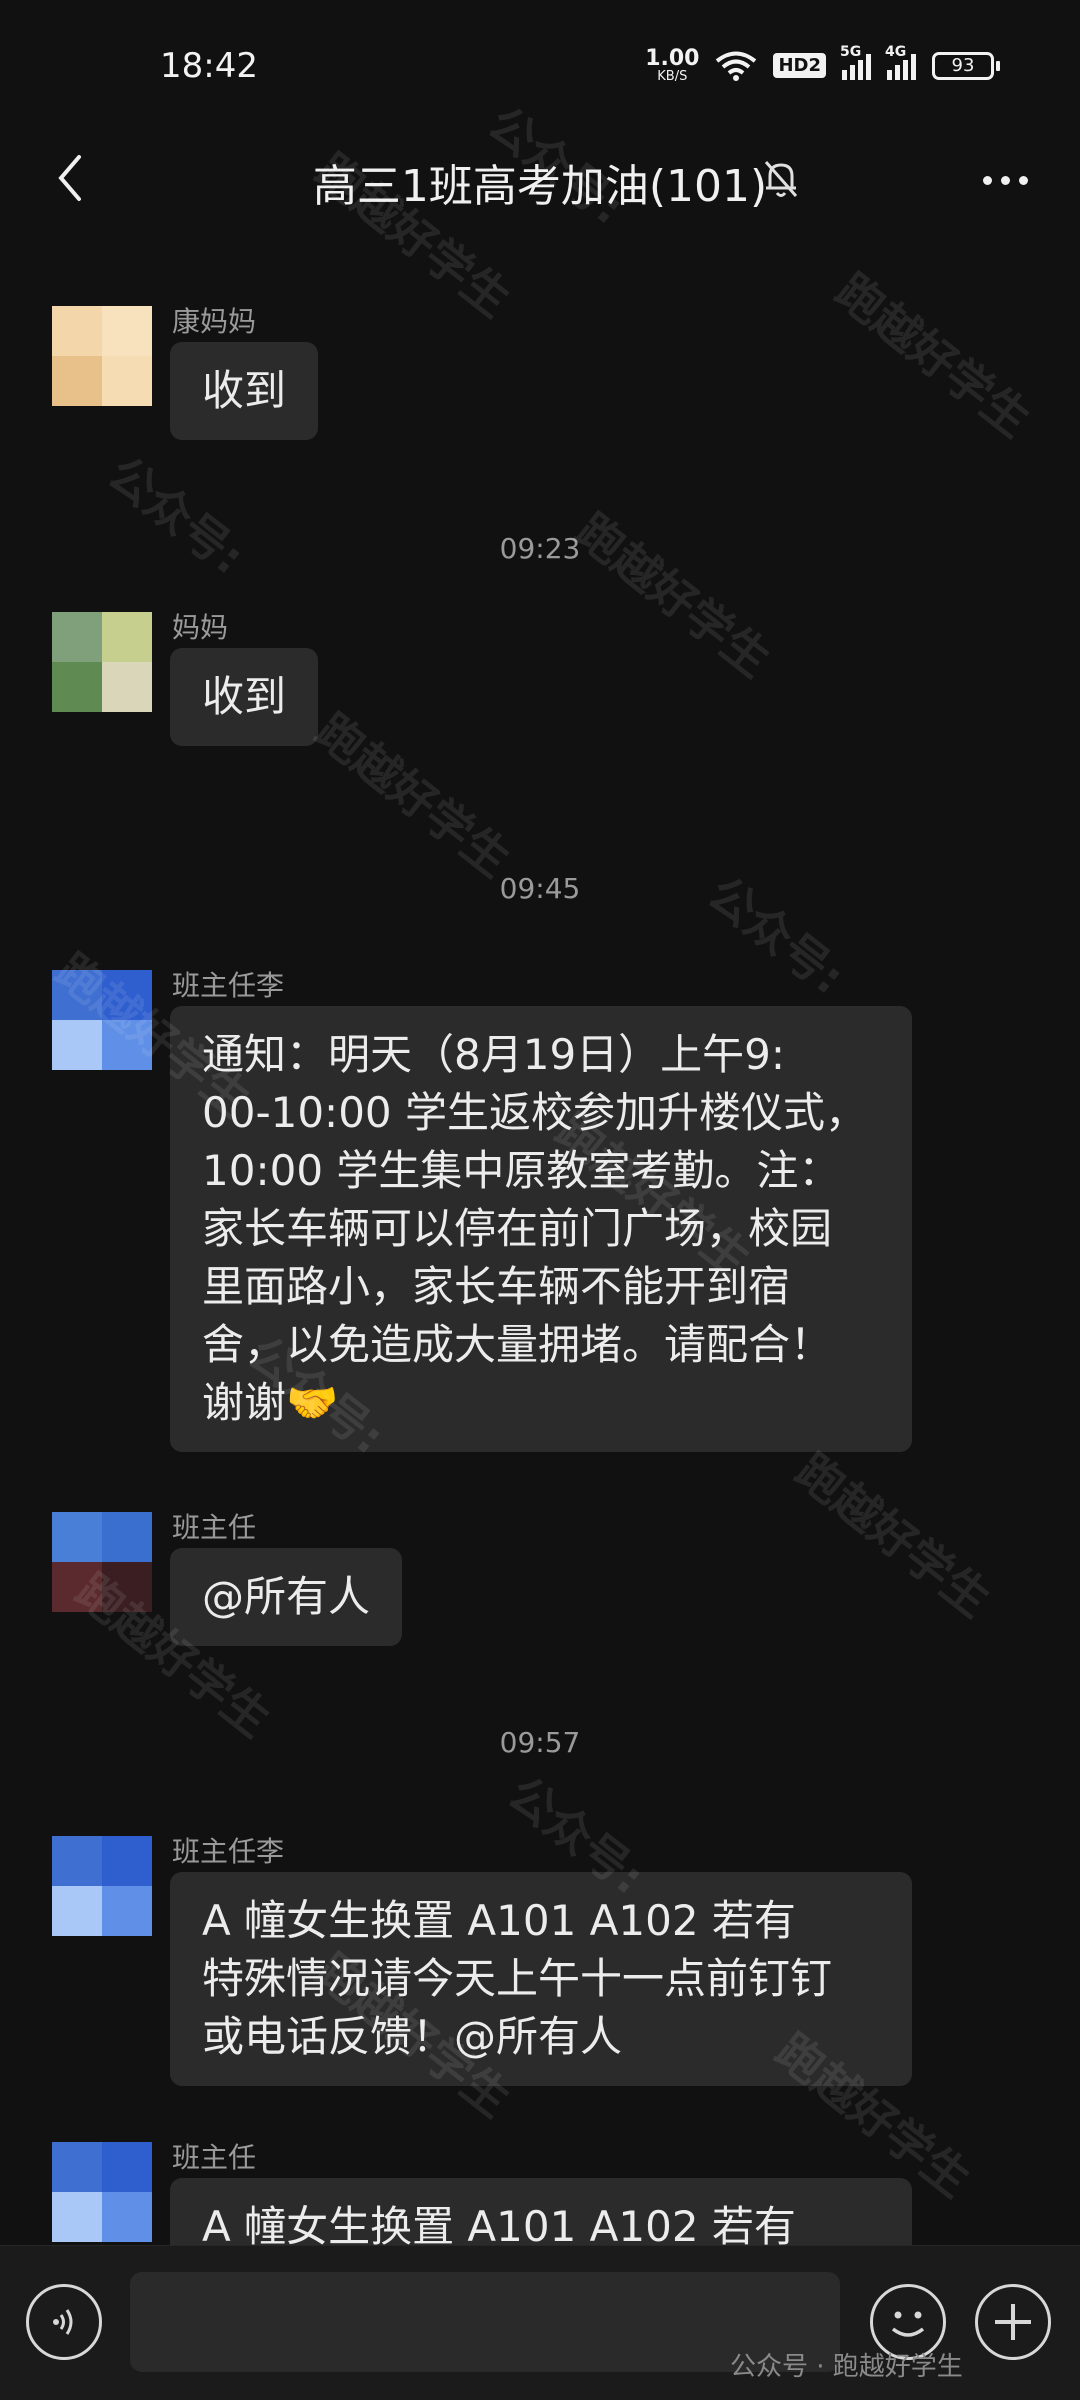 Image resolution: width=1080 pixels, height=2400 pixels. I want to click on chat-title: 高三1班高考加油(101), so click(540, 182).